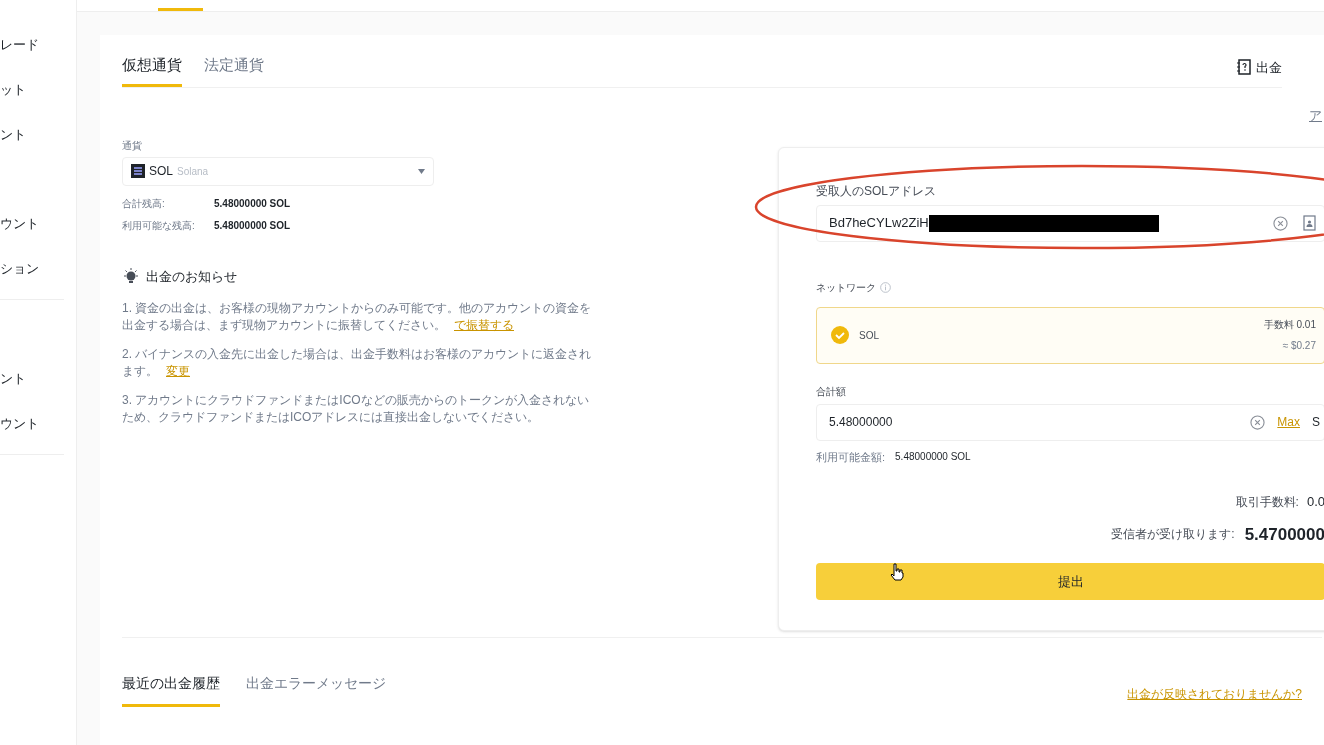 This screenshot has width=1324, height=745. What do you see at coordinates (1244, 67) in the screenshot?
I see `help-book-icon` at bounding box center [1244, 67].